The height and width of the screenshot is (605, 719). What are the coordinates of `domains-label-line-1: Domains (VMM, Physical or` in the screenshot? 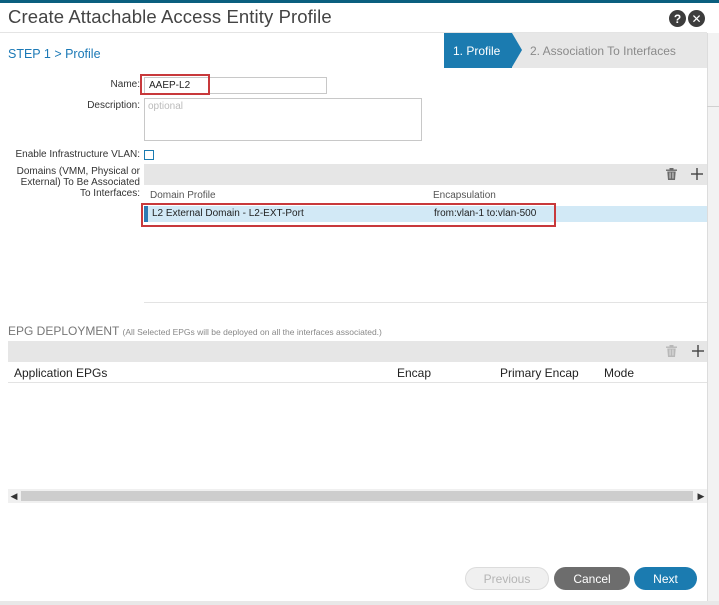 It's located at (78, 171).